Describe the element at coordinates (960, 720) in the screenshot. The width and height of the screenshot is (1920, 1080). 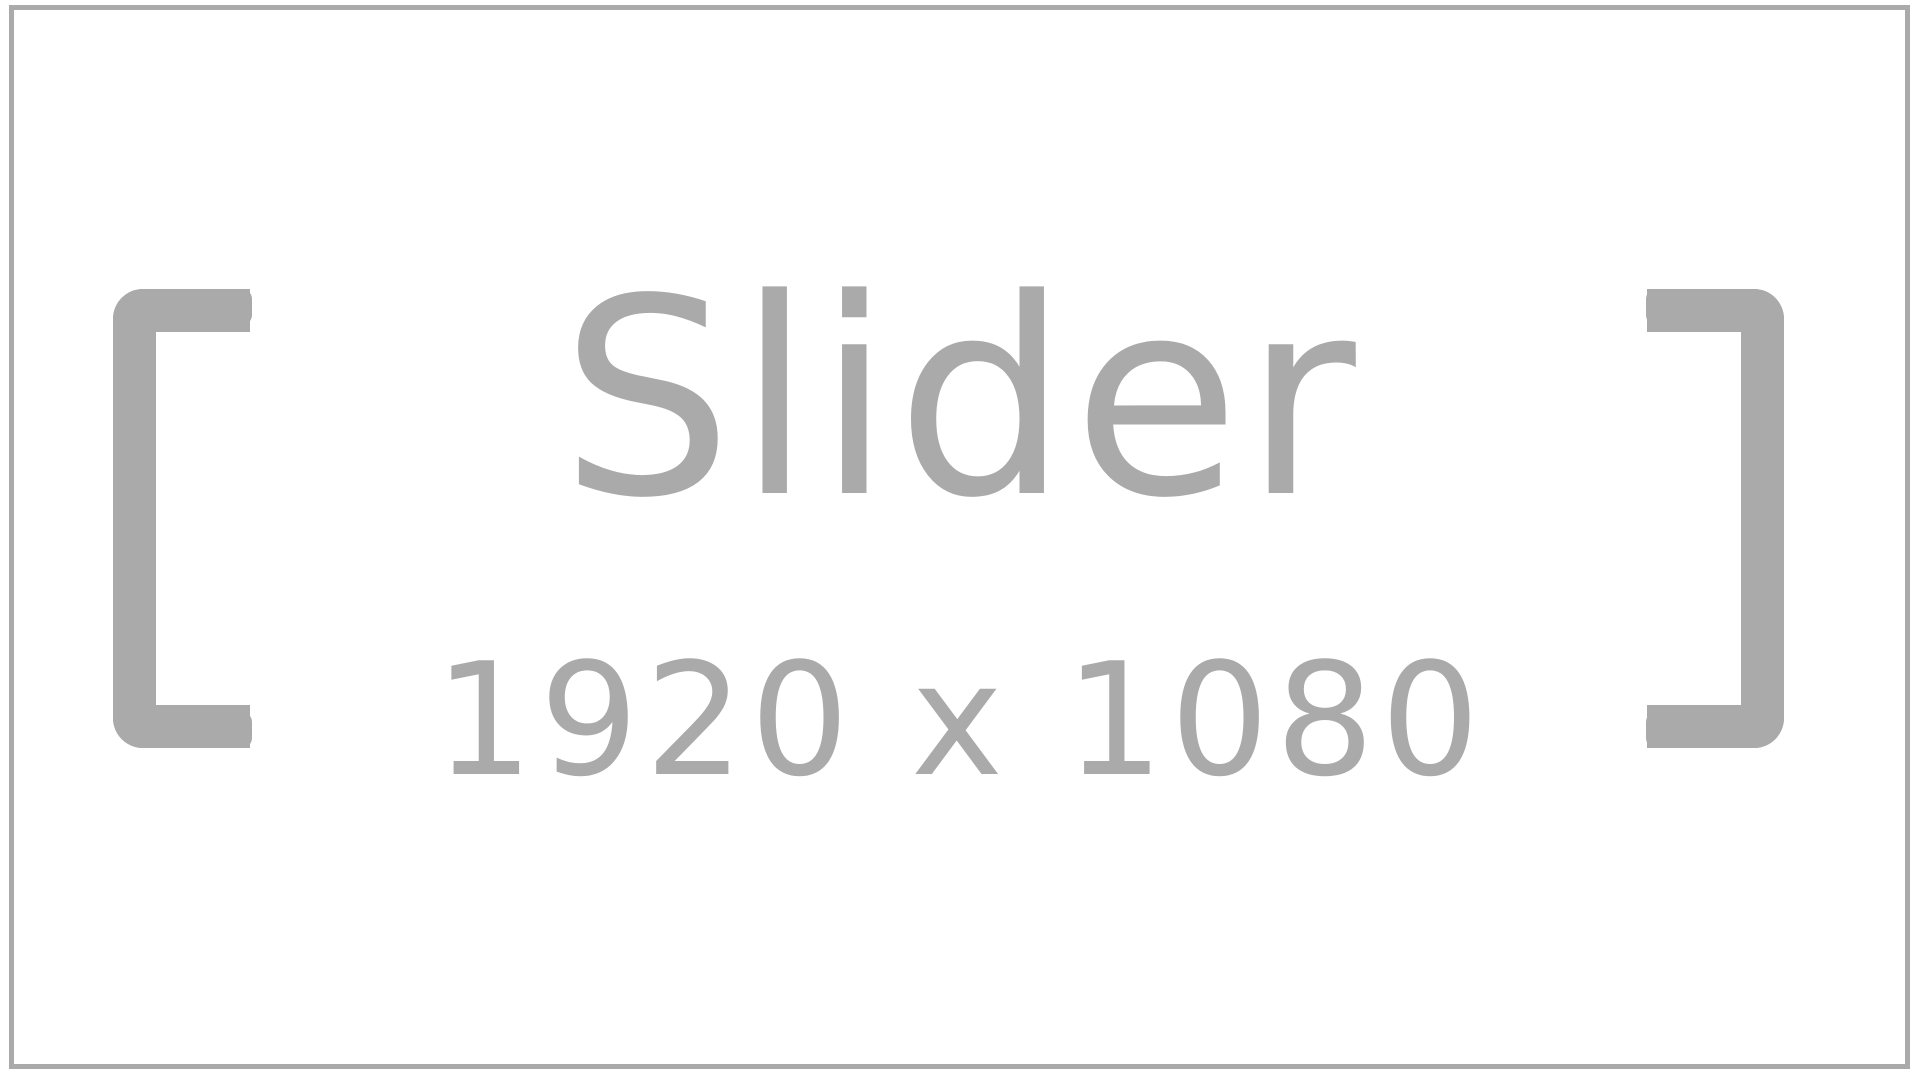
I see `placeholder-dimensions: 1920 x 1080` at that location.